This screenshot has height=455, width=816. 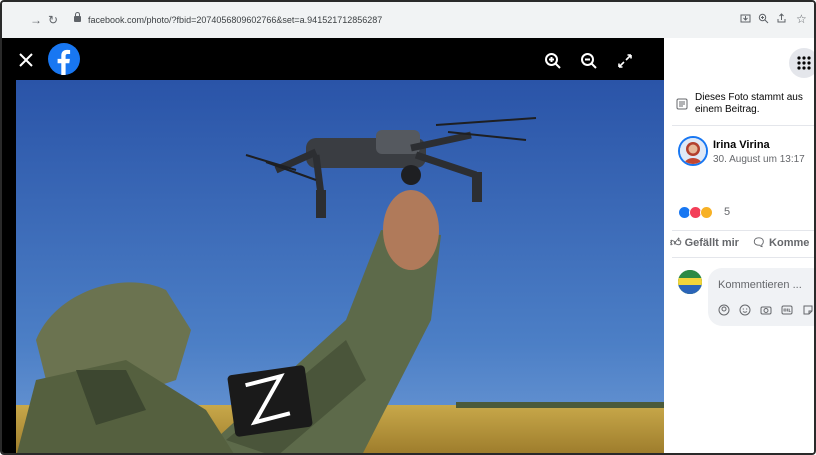 I want to click on comment-button: 🗨︎ Komme, so click(x=780, y=242).